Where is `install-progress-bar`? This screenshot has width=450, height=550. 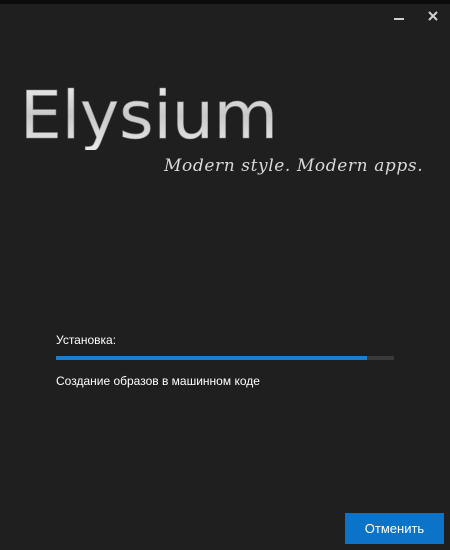 install-progress-bar is located at coordinates (225, 358).